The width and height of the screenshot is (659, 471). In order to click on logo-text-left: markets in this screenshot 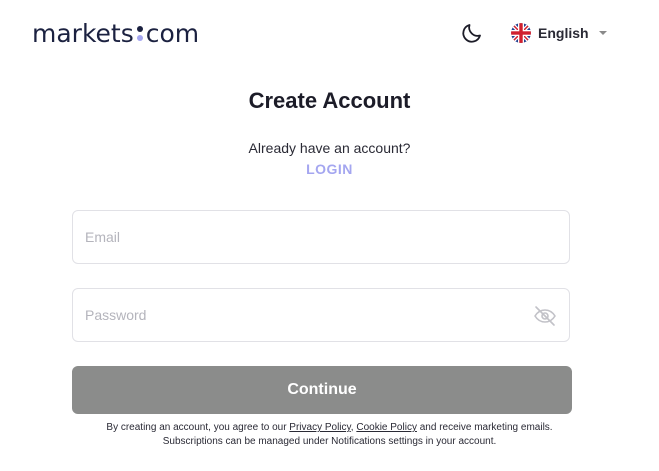, I will do `click(83, 33)`.